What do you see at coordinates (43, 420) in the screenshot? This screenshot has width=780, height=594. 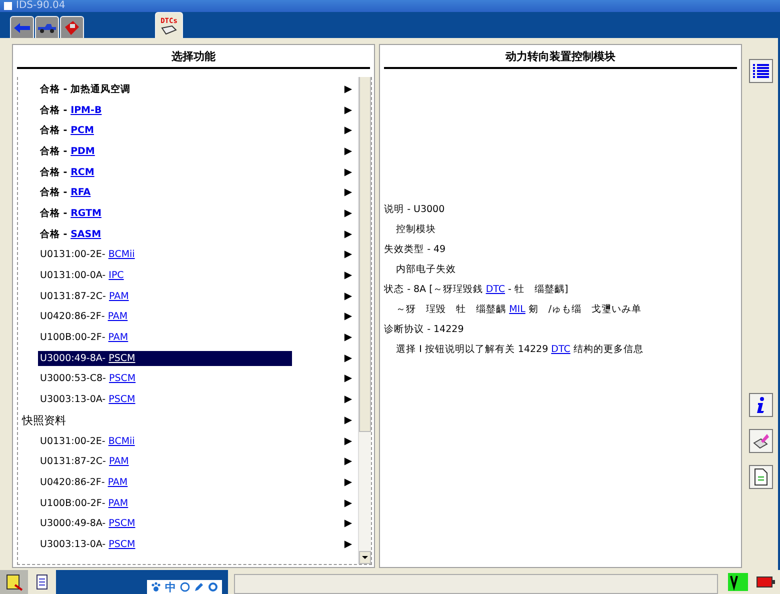 I see `section-header: 快照资料` at bounding box center [43, 420].